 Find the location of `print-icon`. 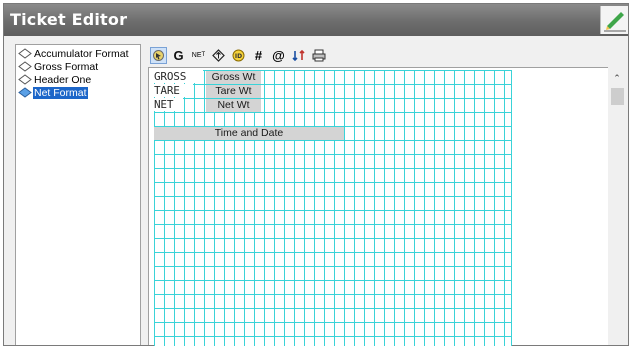

print-icon is located at coordinates (318, 55).